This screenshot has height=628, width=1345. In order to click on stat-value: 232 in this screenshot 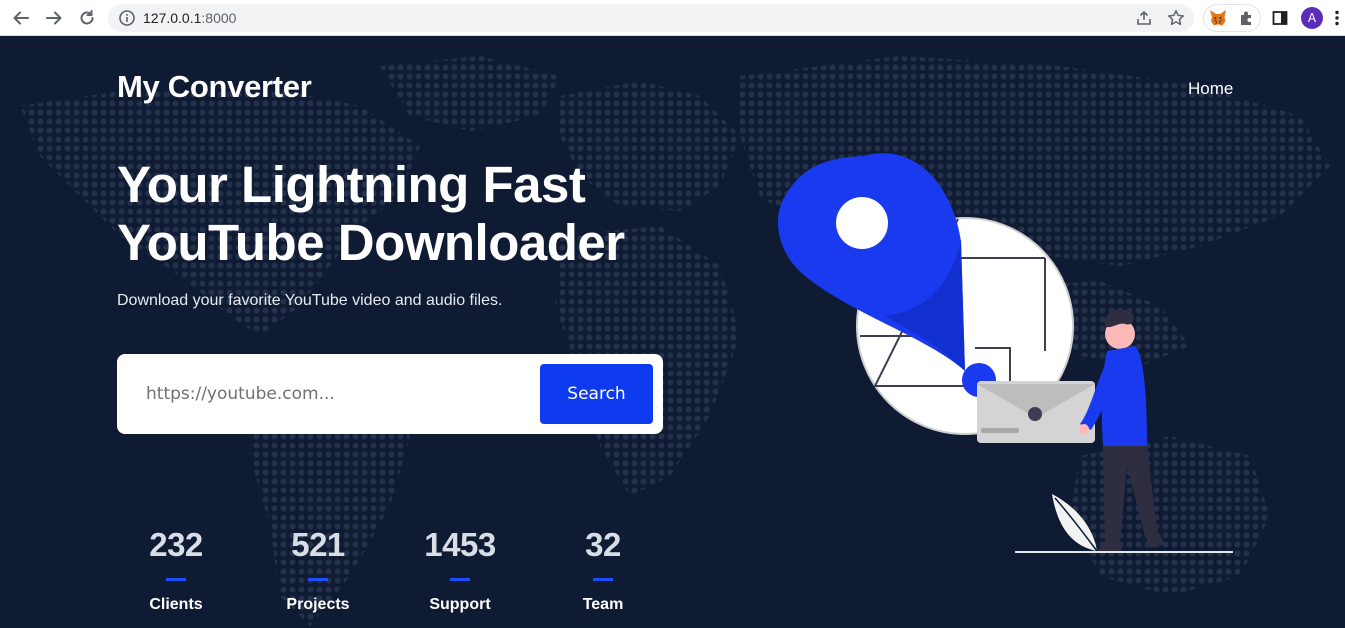, I will do `click(176, 544)`.